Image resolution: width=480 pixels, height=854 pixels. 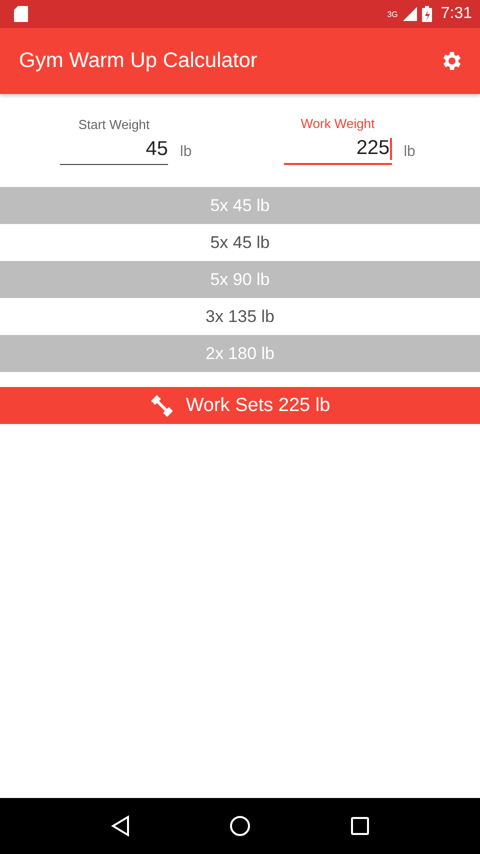 What do you see at coordinates (240, 205) in the screenshot?
I see `warmup-set-row: 5x 45 lb` at bounding box center [240, 205].